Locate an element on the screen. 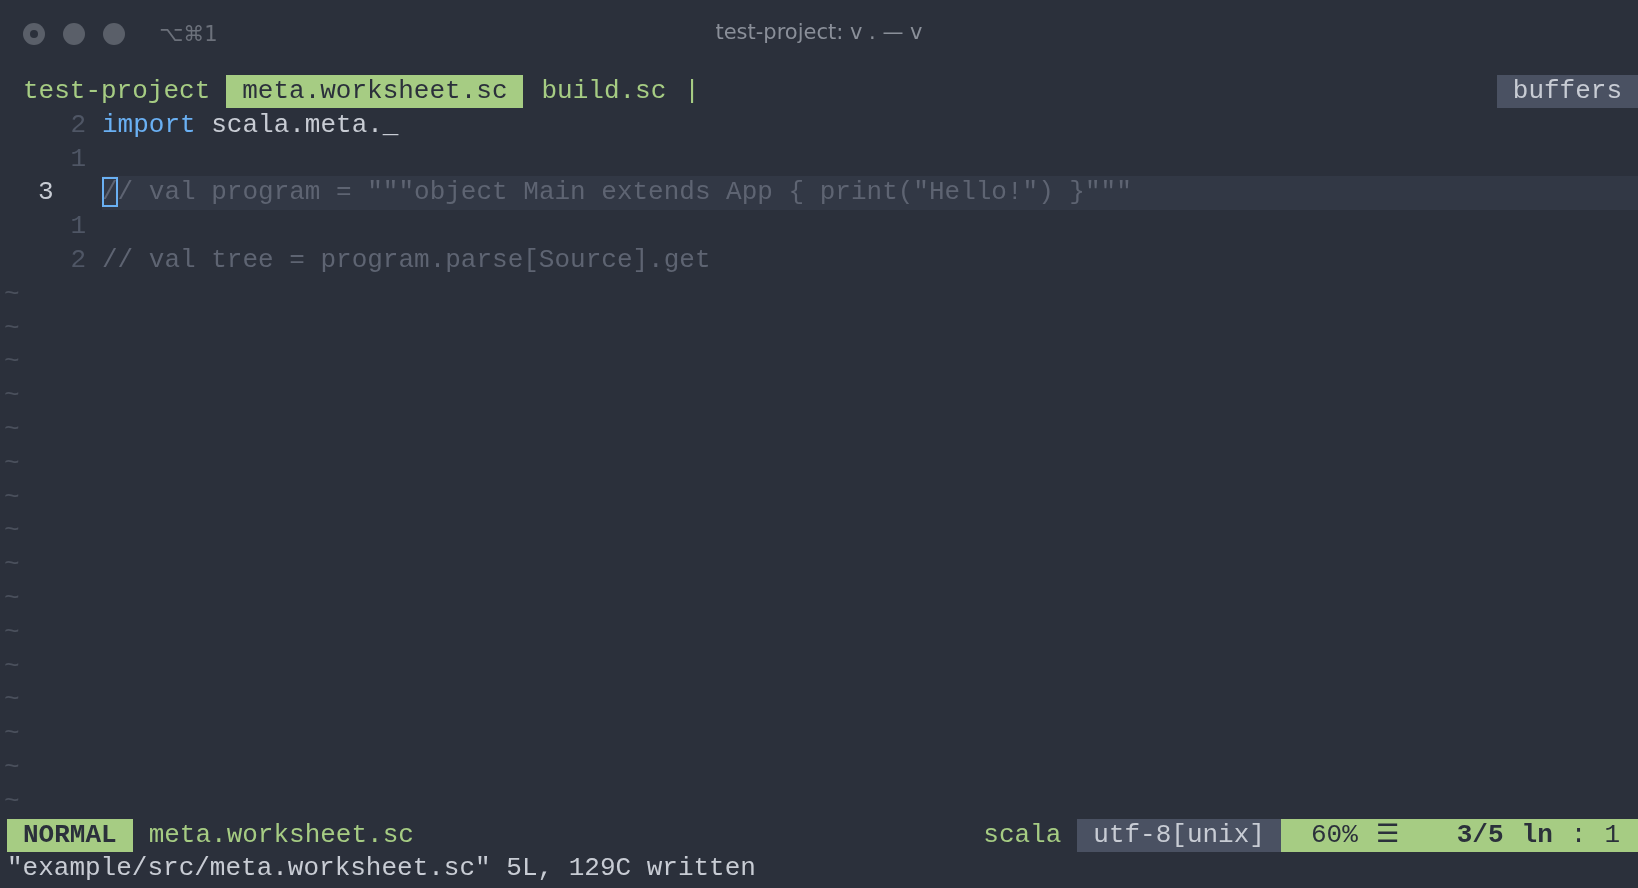  minimize-button is located at coordinates (74, 33).